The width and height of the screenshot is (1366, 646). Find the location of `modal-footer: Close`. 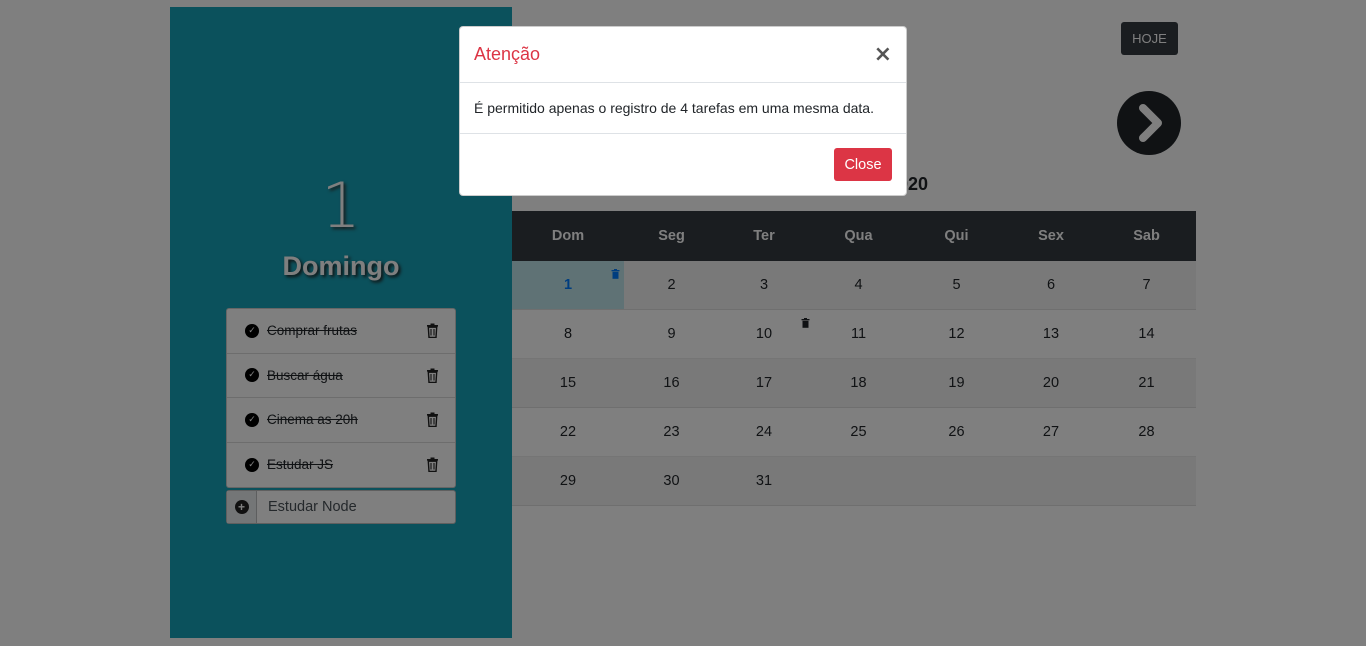

modal-footer: Close is located at coordinates (683, 164).